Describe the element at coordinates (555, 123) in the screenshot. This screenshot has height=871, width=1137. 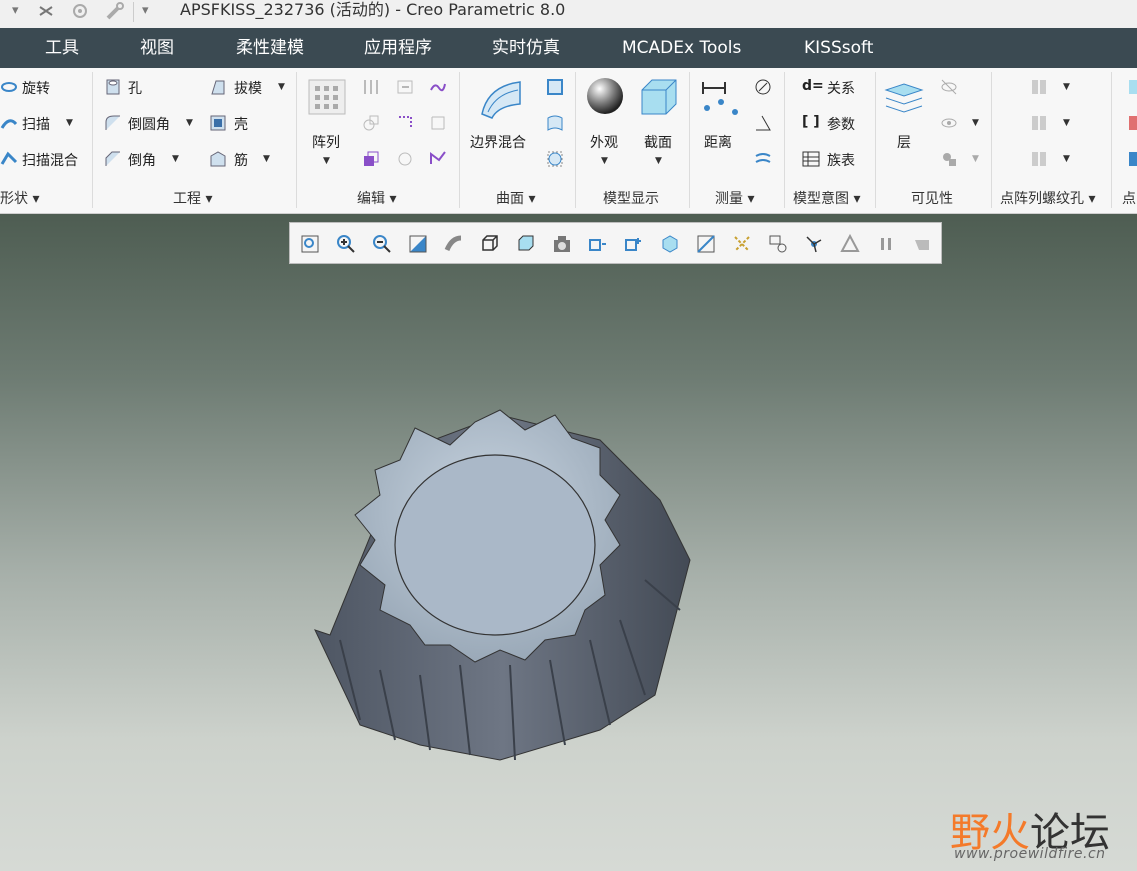
I see `style-icon` at that location.